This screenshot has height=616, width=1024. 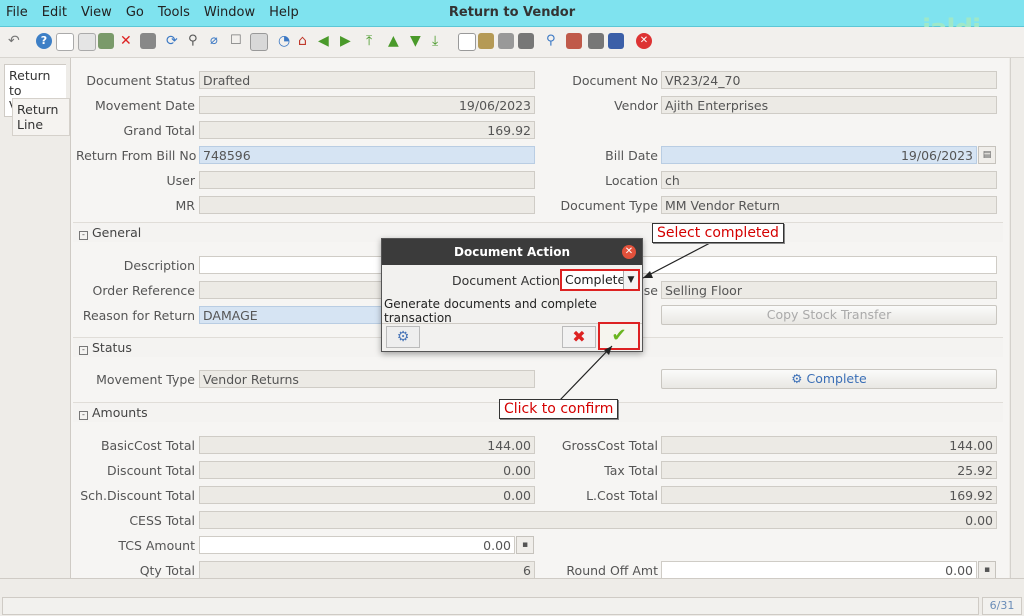 I want to click on arrow-head-icon, so click(x=648, y=274).